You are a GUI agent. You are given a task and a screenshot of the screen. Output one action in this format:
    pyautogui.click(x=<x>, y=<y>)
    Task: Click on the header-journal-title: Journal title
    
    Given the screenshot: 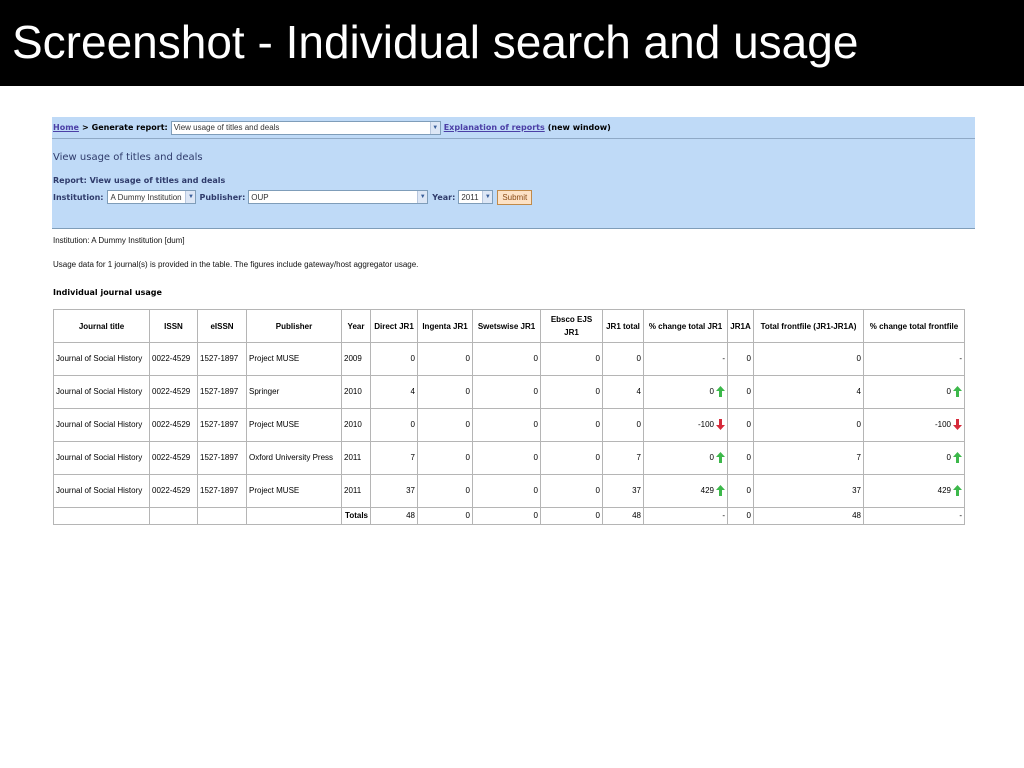 What is the action you would take?
    pyautogui.click(x=101, y=326)
    